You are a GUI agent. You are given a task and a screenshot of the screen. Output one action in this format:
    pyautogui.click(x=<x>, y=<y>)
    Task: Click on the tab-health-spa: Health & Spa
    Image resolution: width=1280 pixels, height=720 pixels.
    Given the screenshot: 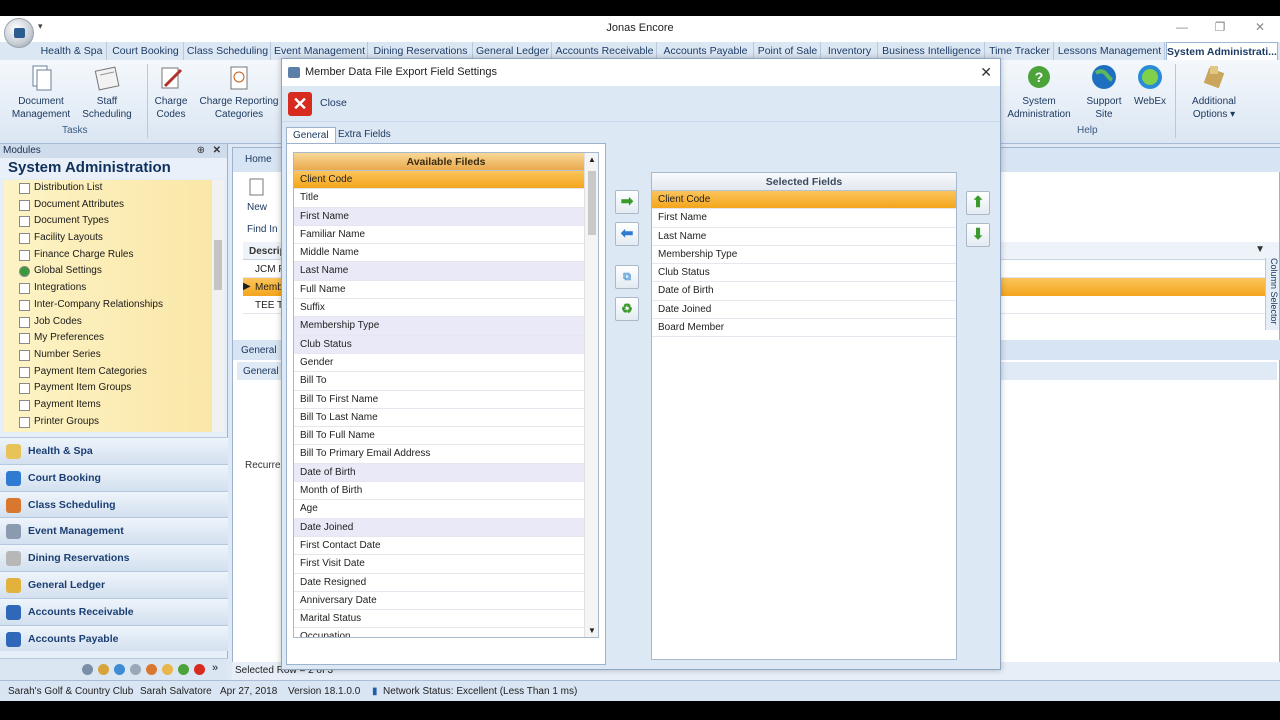 What is the action you would take?
    pyautogui.click(x=72, y=51)
    